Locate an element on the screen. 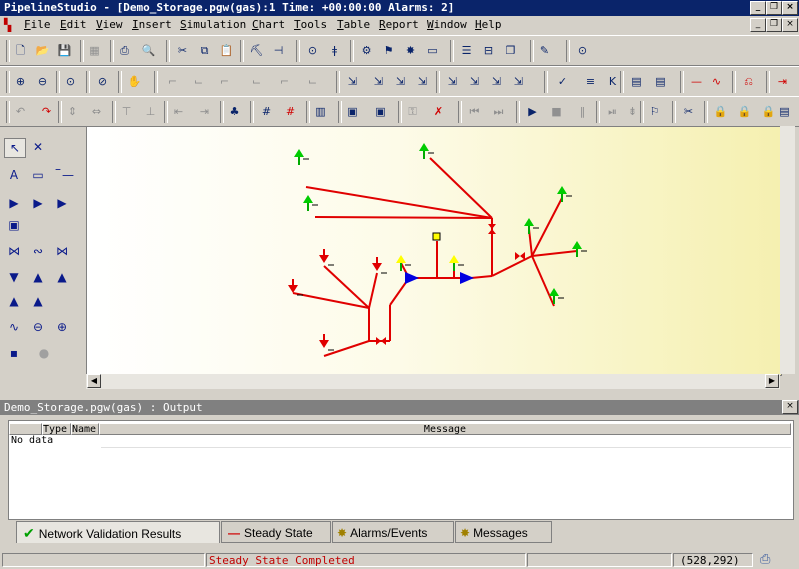 Image resolution: width=799 pixels, height=569 pixels. vertical-scrollbar is located at coordinates (787, 250).